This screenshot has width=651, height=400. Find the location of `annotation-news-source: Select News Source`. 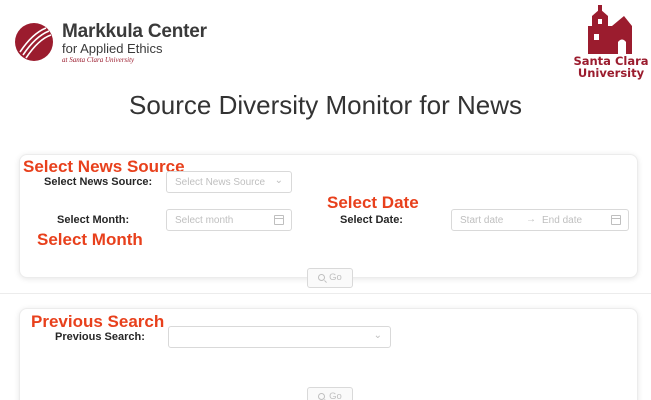

annotation-news-source: Select News Source is located at coordinates (104, 166).